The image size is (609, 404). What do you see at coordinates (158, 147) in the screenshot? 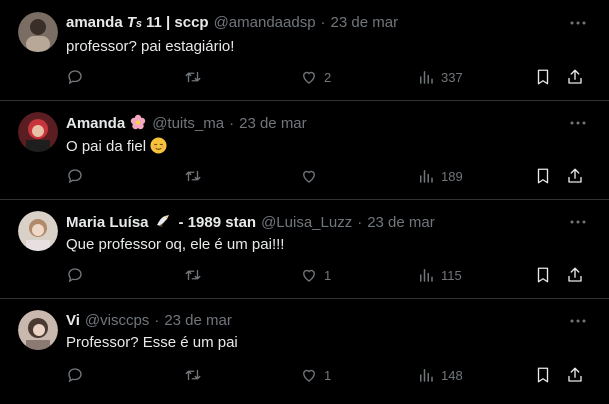
I see `relieved-face-emoji-icon` at bounding box center [158, 147].